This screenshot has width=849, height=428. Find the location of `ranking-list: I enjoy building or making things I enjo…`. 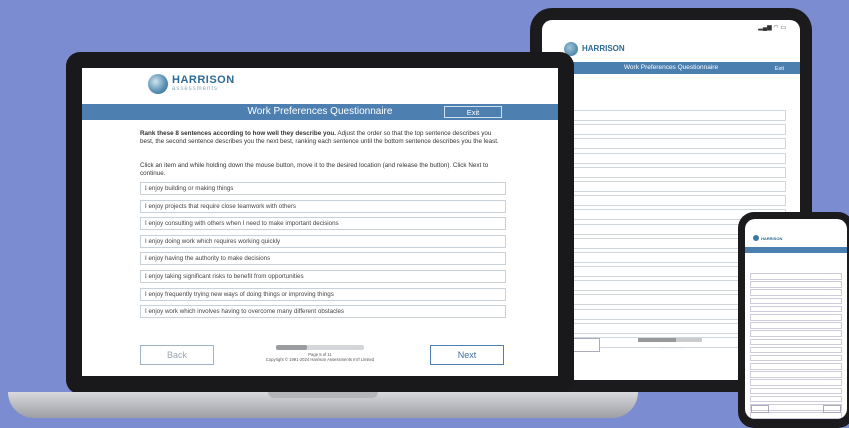

ranking-list: I enjoy building or making things I enjo… is located at coordinates (323, 252).